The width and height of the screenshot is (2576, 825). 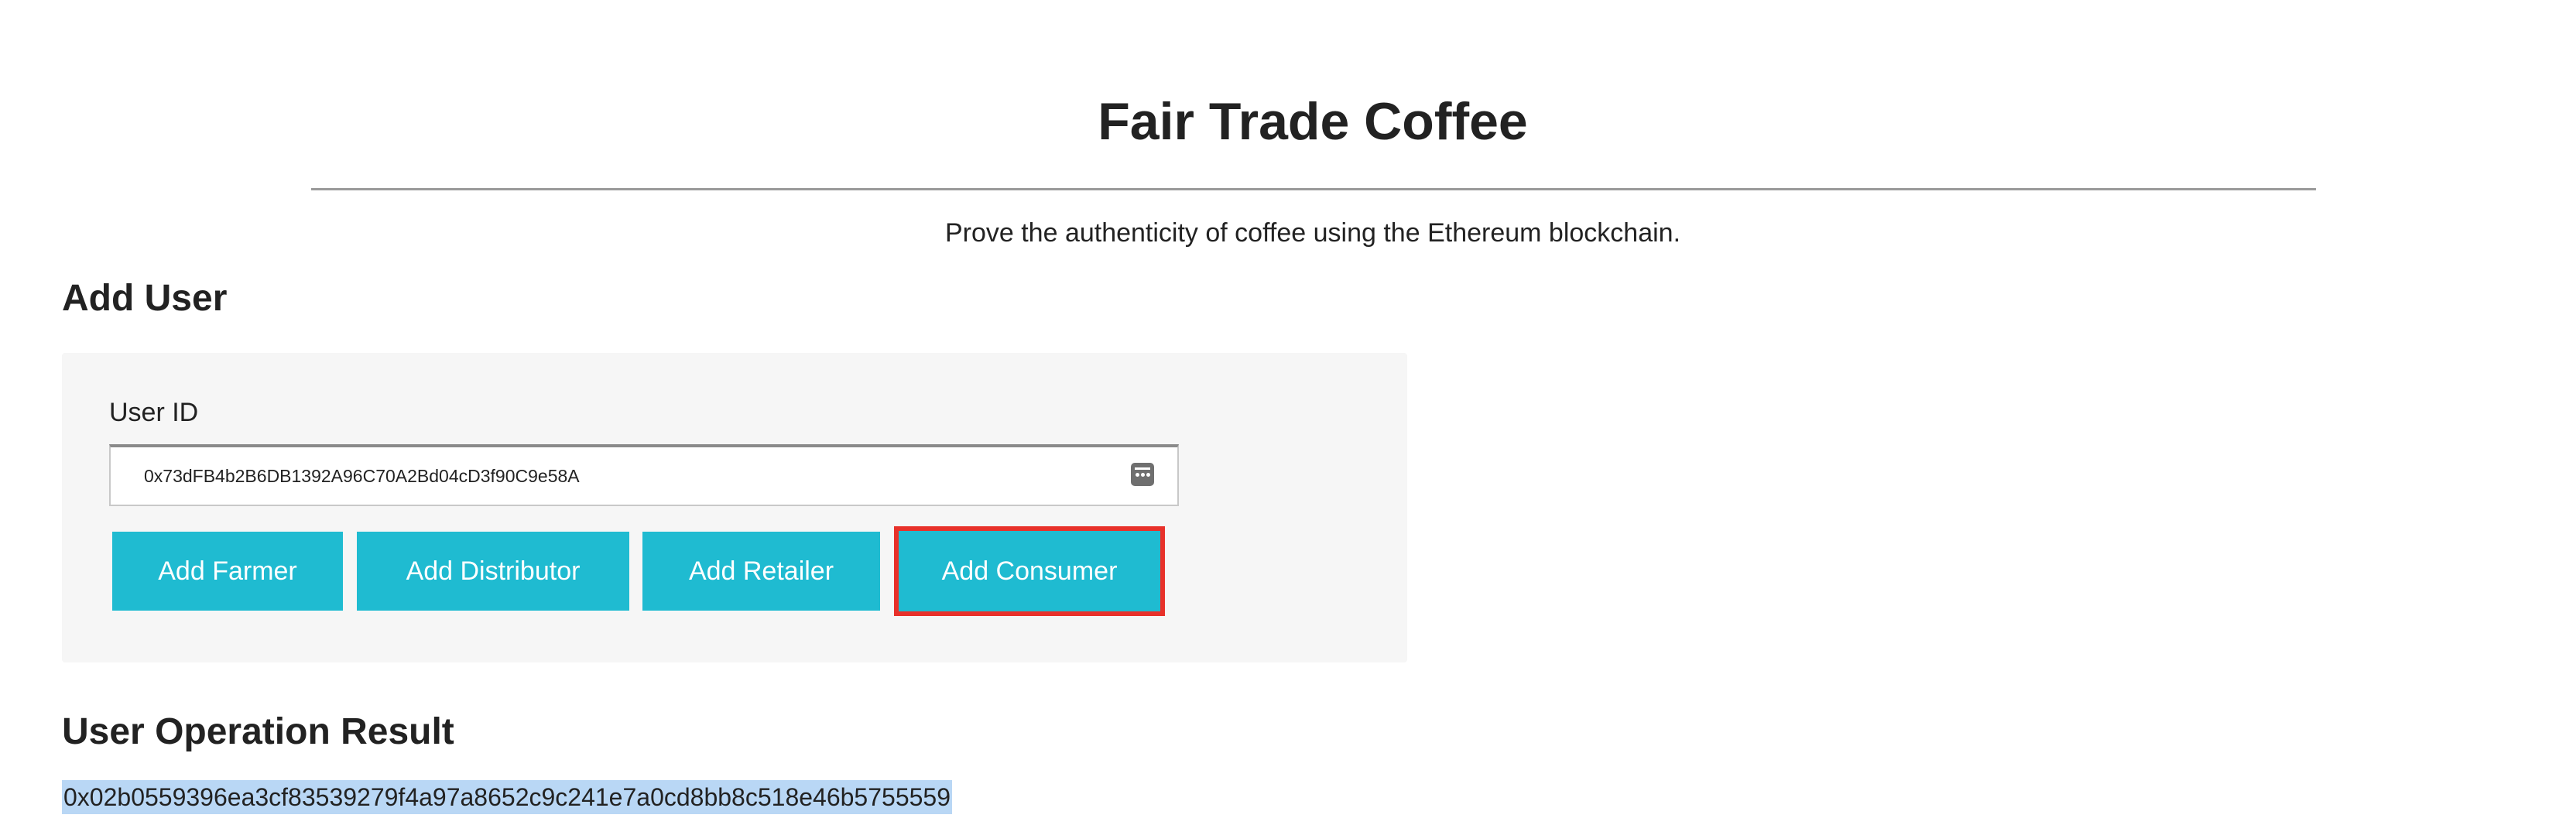 I want to click on add-user-heading: Add User, so click(x=145, y=298).